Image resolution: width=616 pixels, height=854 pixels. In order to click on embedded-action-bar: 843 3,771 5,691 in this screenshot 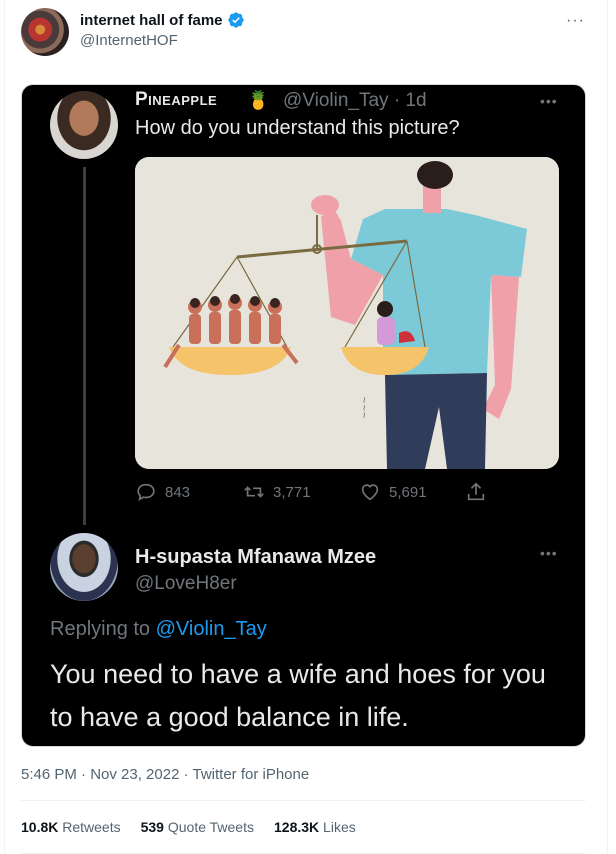, I will do `click(311, 492)`.